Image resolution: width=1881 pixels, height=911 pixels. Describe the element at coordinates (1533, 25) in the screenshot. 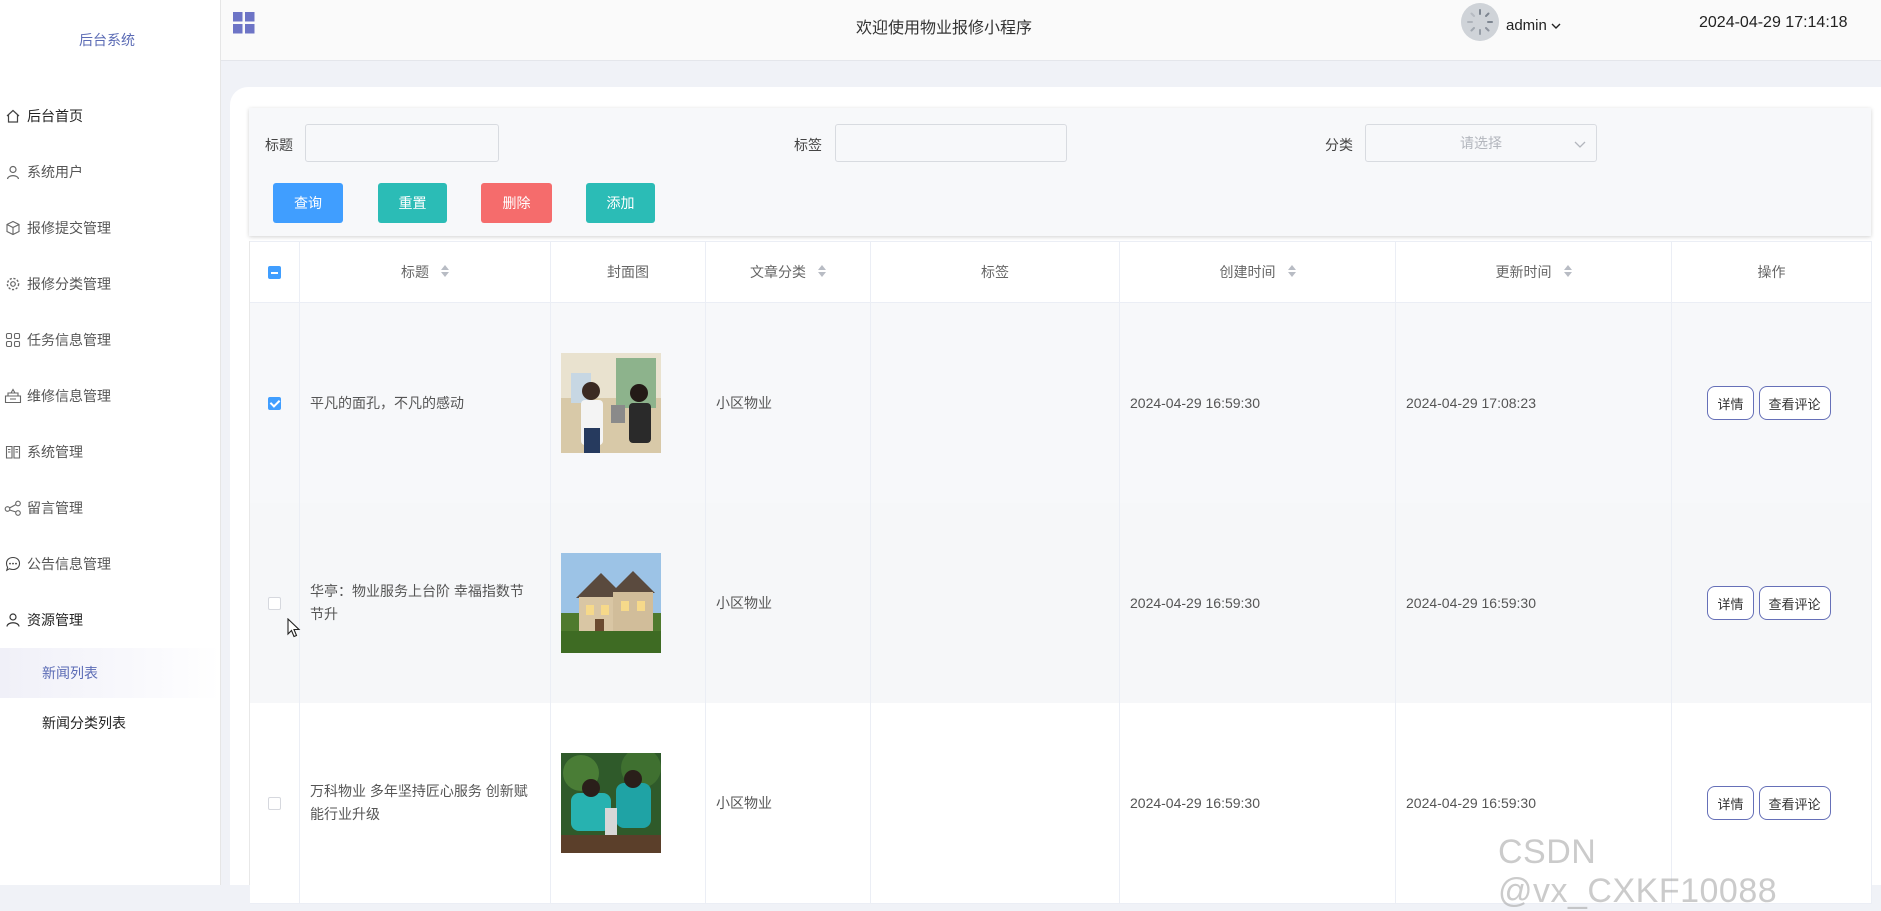

I see `user-menu: admin` at that location.